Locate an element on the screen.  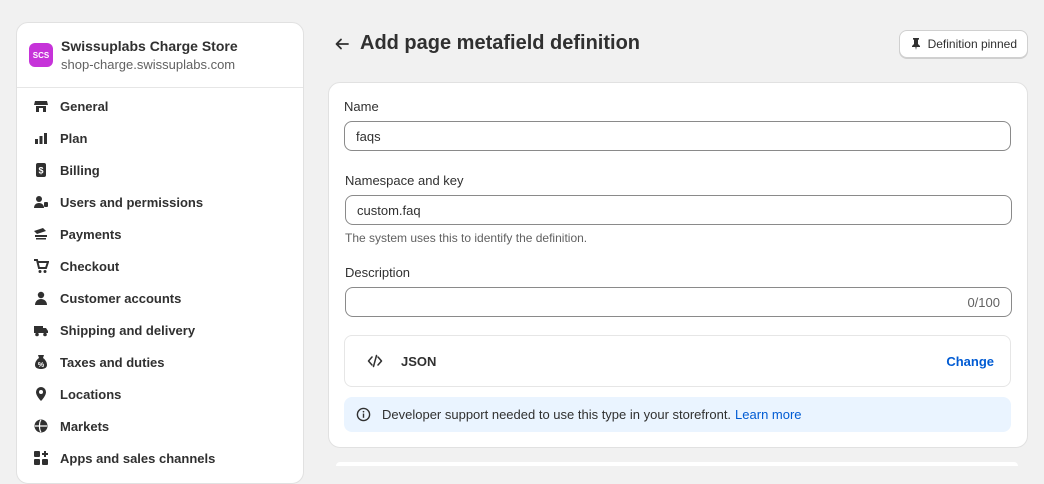
sidebar-item-billing: $ Billing is located at coordinates (160, 170).